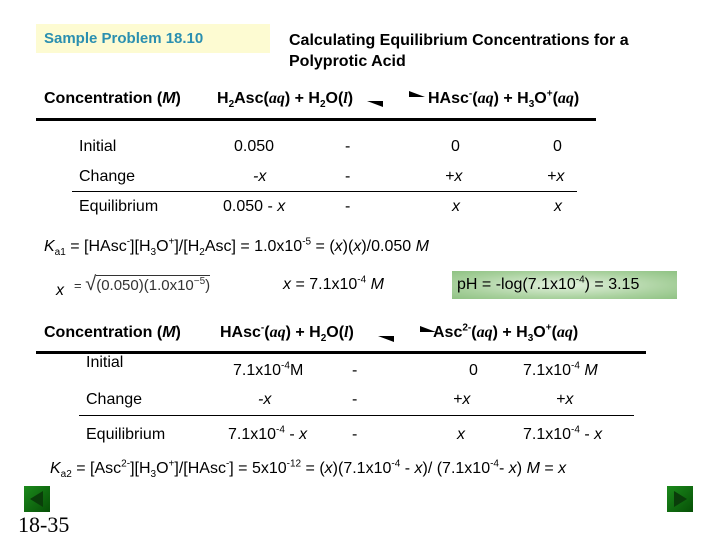 Image resolution: width=720 pixels, height=540 pixels. I want to click on equilibrium-arrow-icon, so click(396, 99).